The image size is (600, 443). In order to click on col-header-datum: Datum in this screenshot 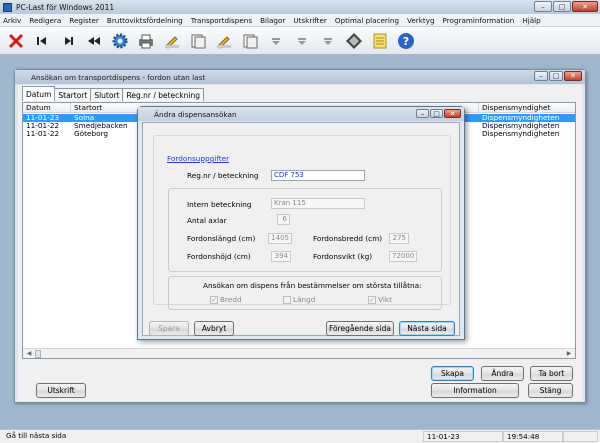, I will do `click(47, 108)`.